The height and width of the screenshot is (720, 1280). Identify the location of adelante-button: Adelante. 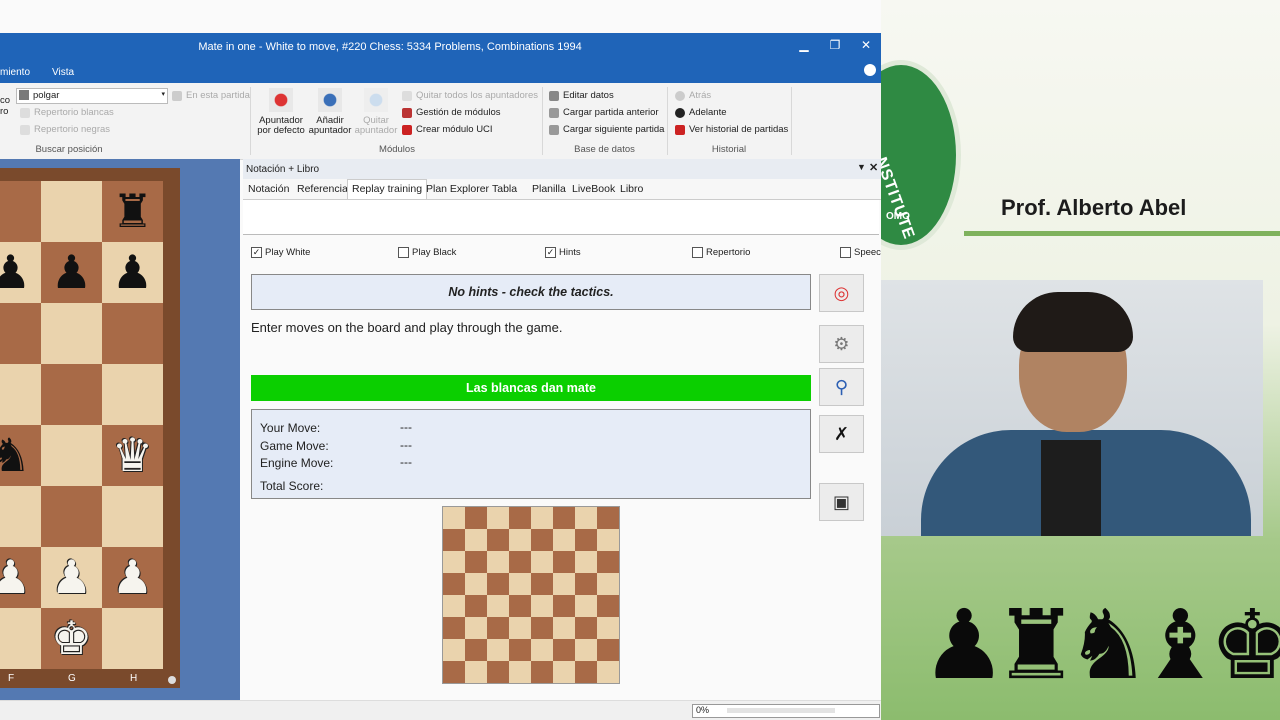
(701, 112).